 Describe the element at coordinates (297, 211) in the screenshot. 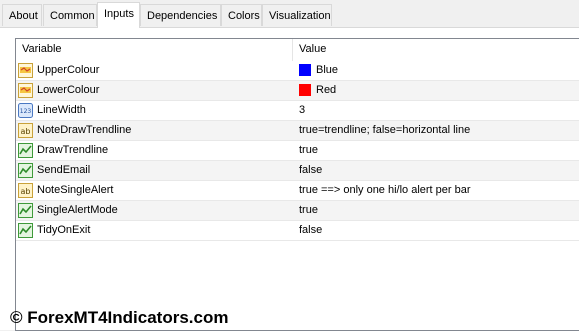

I see `param-row-singlealertmode: SingleAlertMode true` at that location.